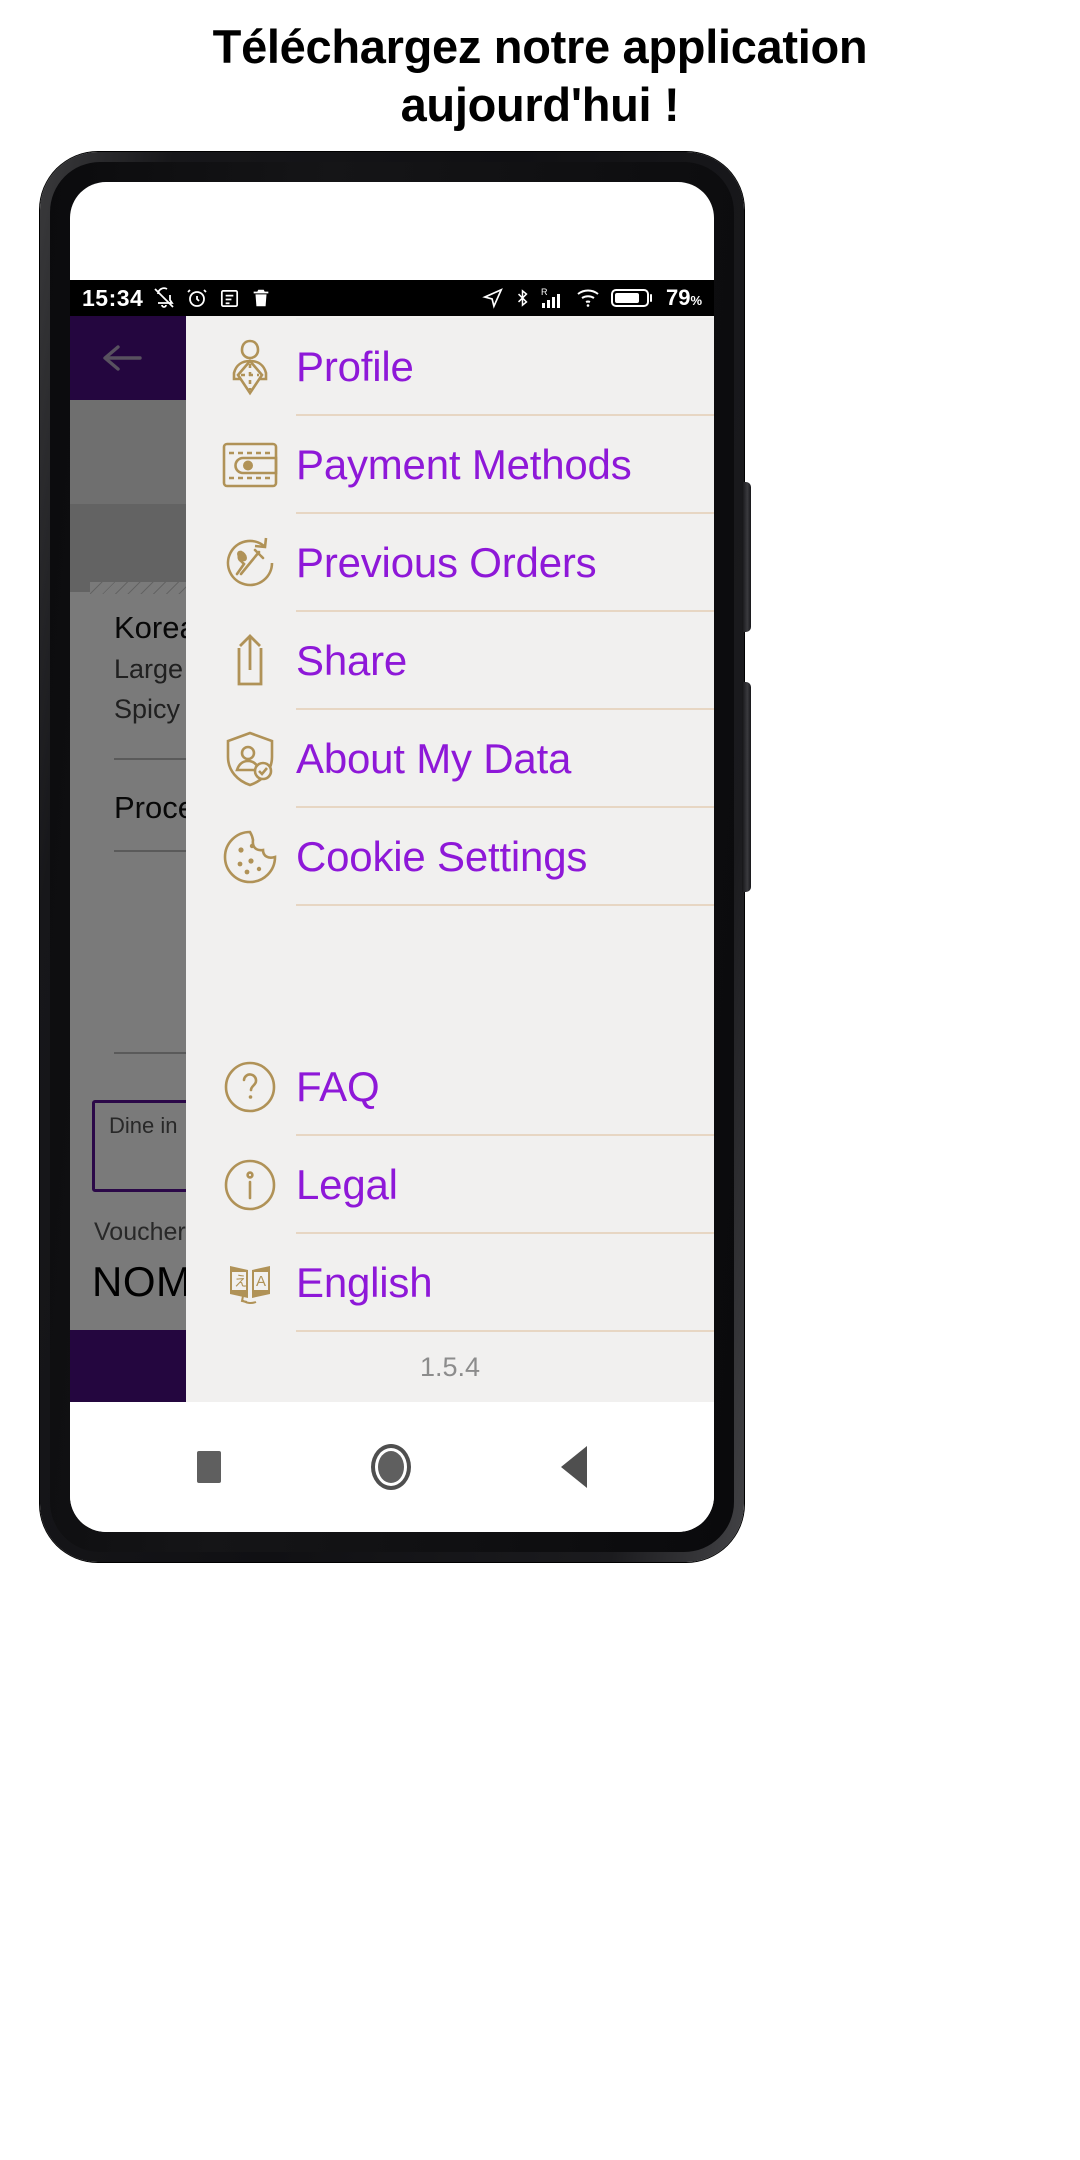 The image size is (1080, 2160). What do you see at coordinates (450, 1185) in the screenshot?
I see `menu-item-legal: Legal` at bounding box center [450, 1185].